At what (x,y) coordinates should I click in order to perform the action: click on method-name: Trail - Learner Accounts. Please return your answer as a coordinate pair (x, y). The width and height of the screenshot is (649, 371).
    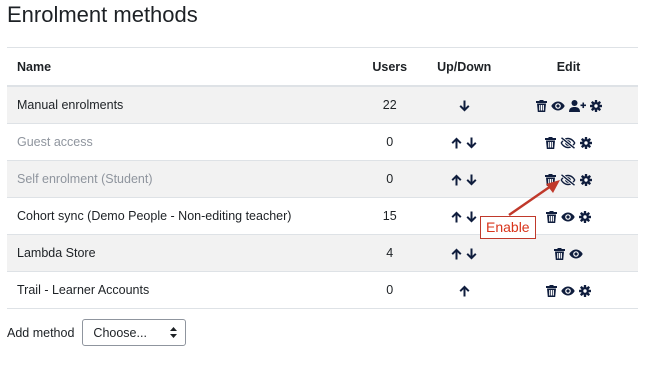
    Looking at the image, I should click on (179, 290).